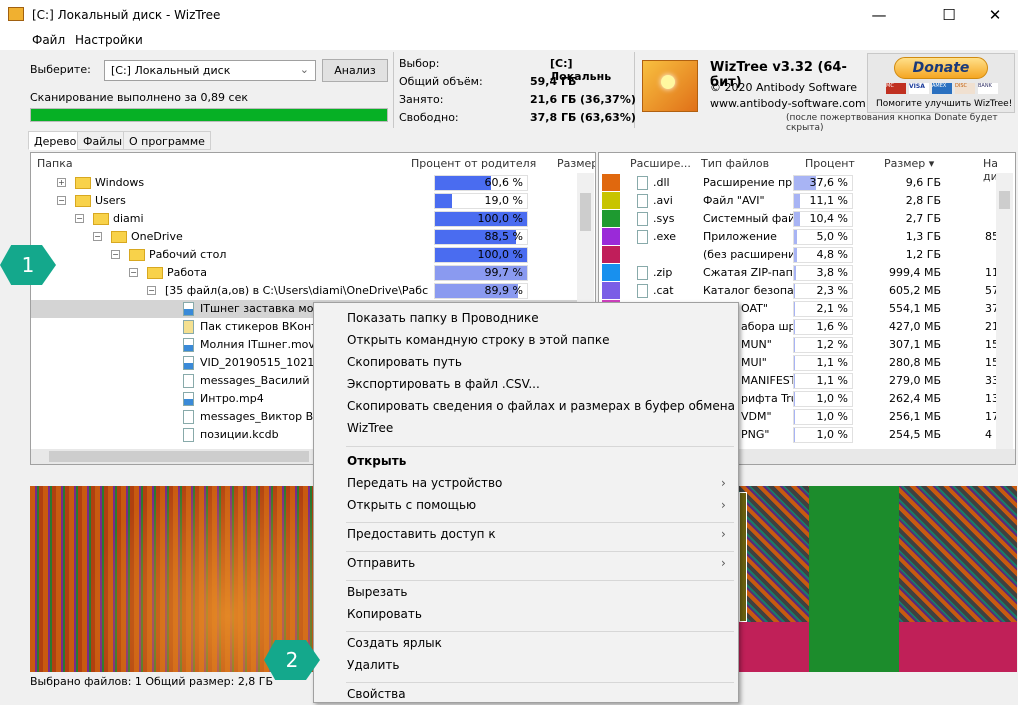  I want to click on extension-row: .zipСжатая ZIP-папка3,8 %999,4 МБ11, so click(799, 273).